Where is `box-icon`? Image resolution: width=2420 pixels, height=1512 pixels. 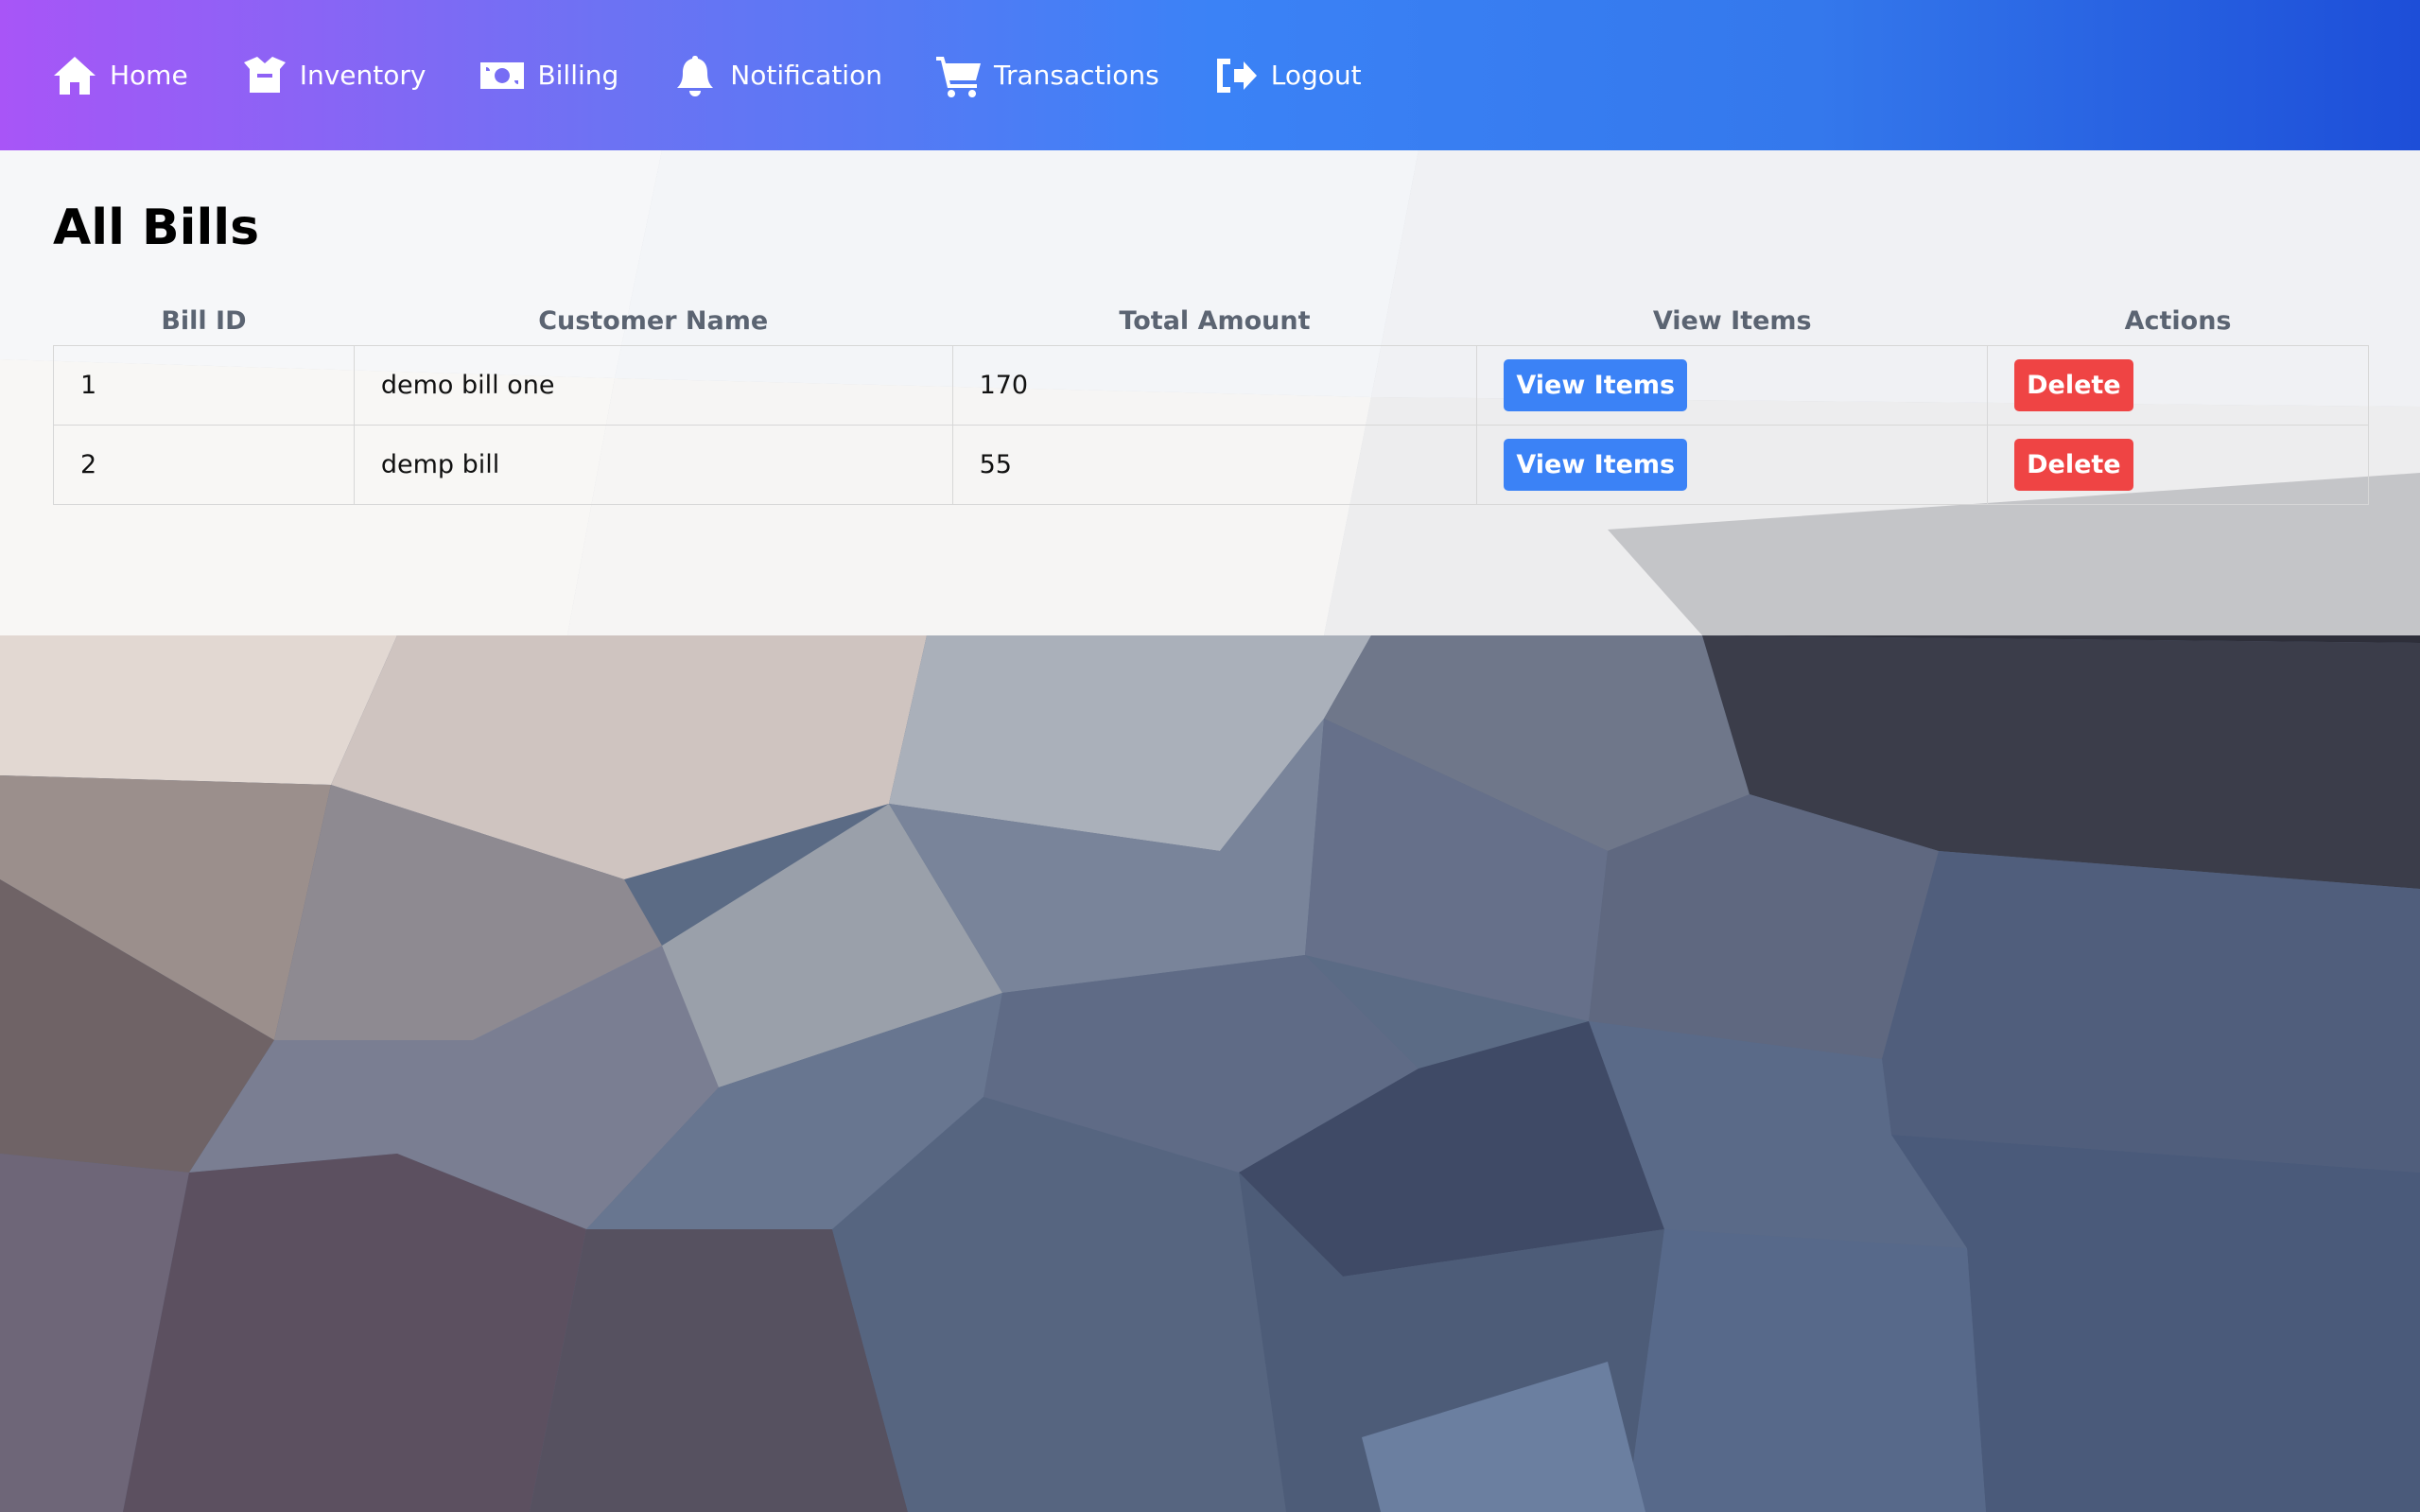 box-icon is located at coordinates (264, 76).